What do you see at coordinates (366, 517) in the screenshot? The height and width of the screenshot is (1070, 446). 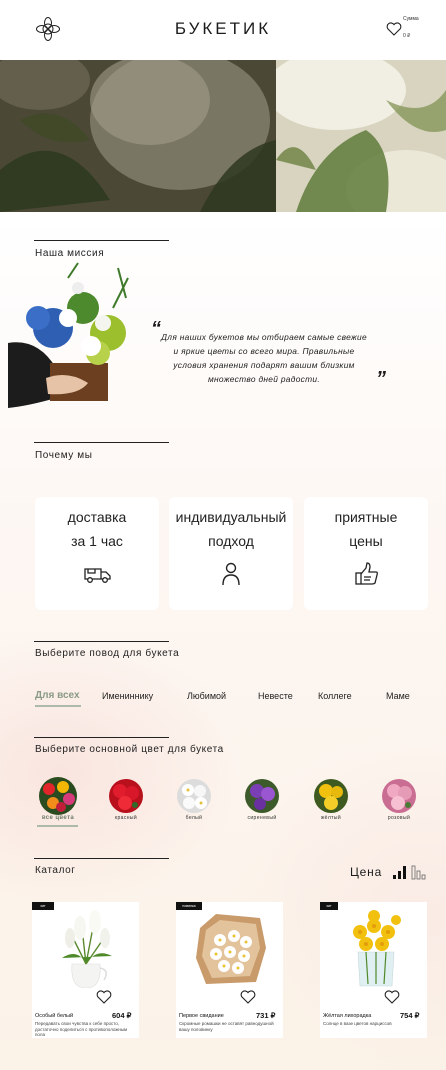 I see `card-line-1: приятные` at bounding box center [366, 517].